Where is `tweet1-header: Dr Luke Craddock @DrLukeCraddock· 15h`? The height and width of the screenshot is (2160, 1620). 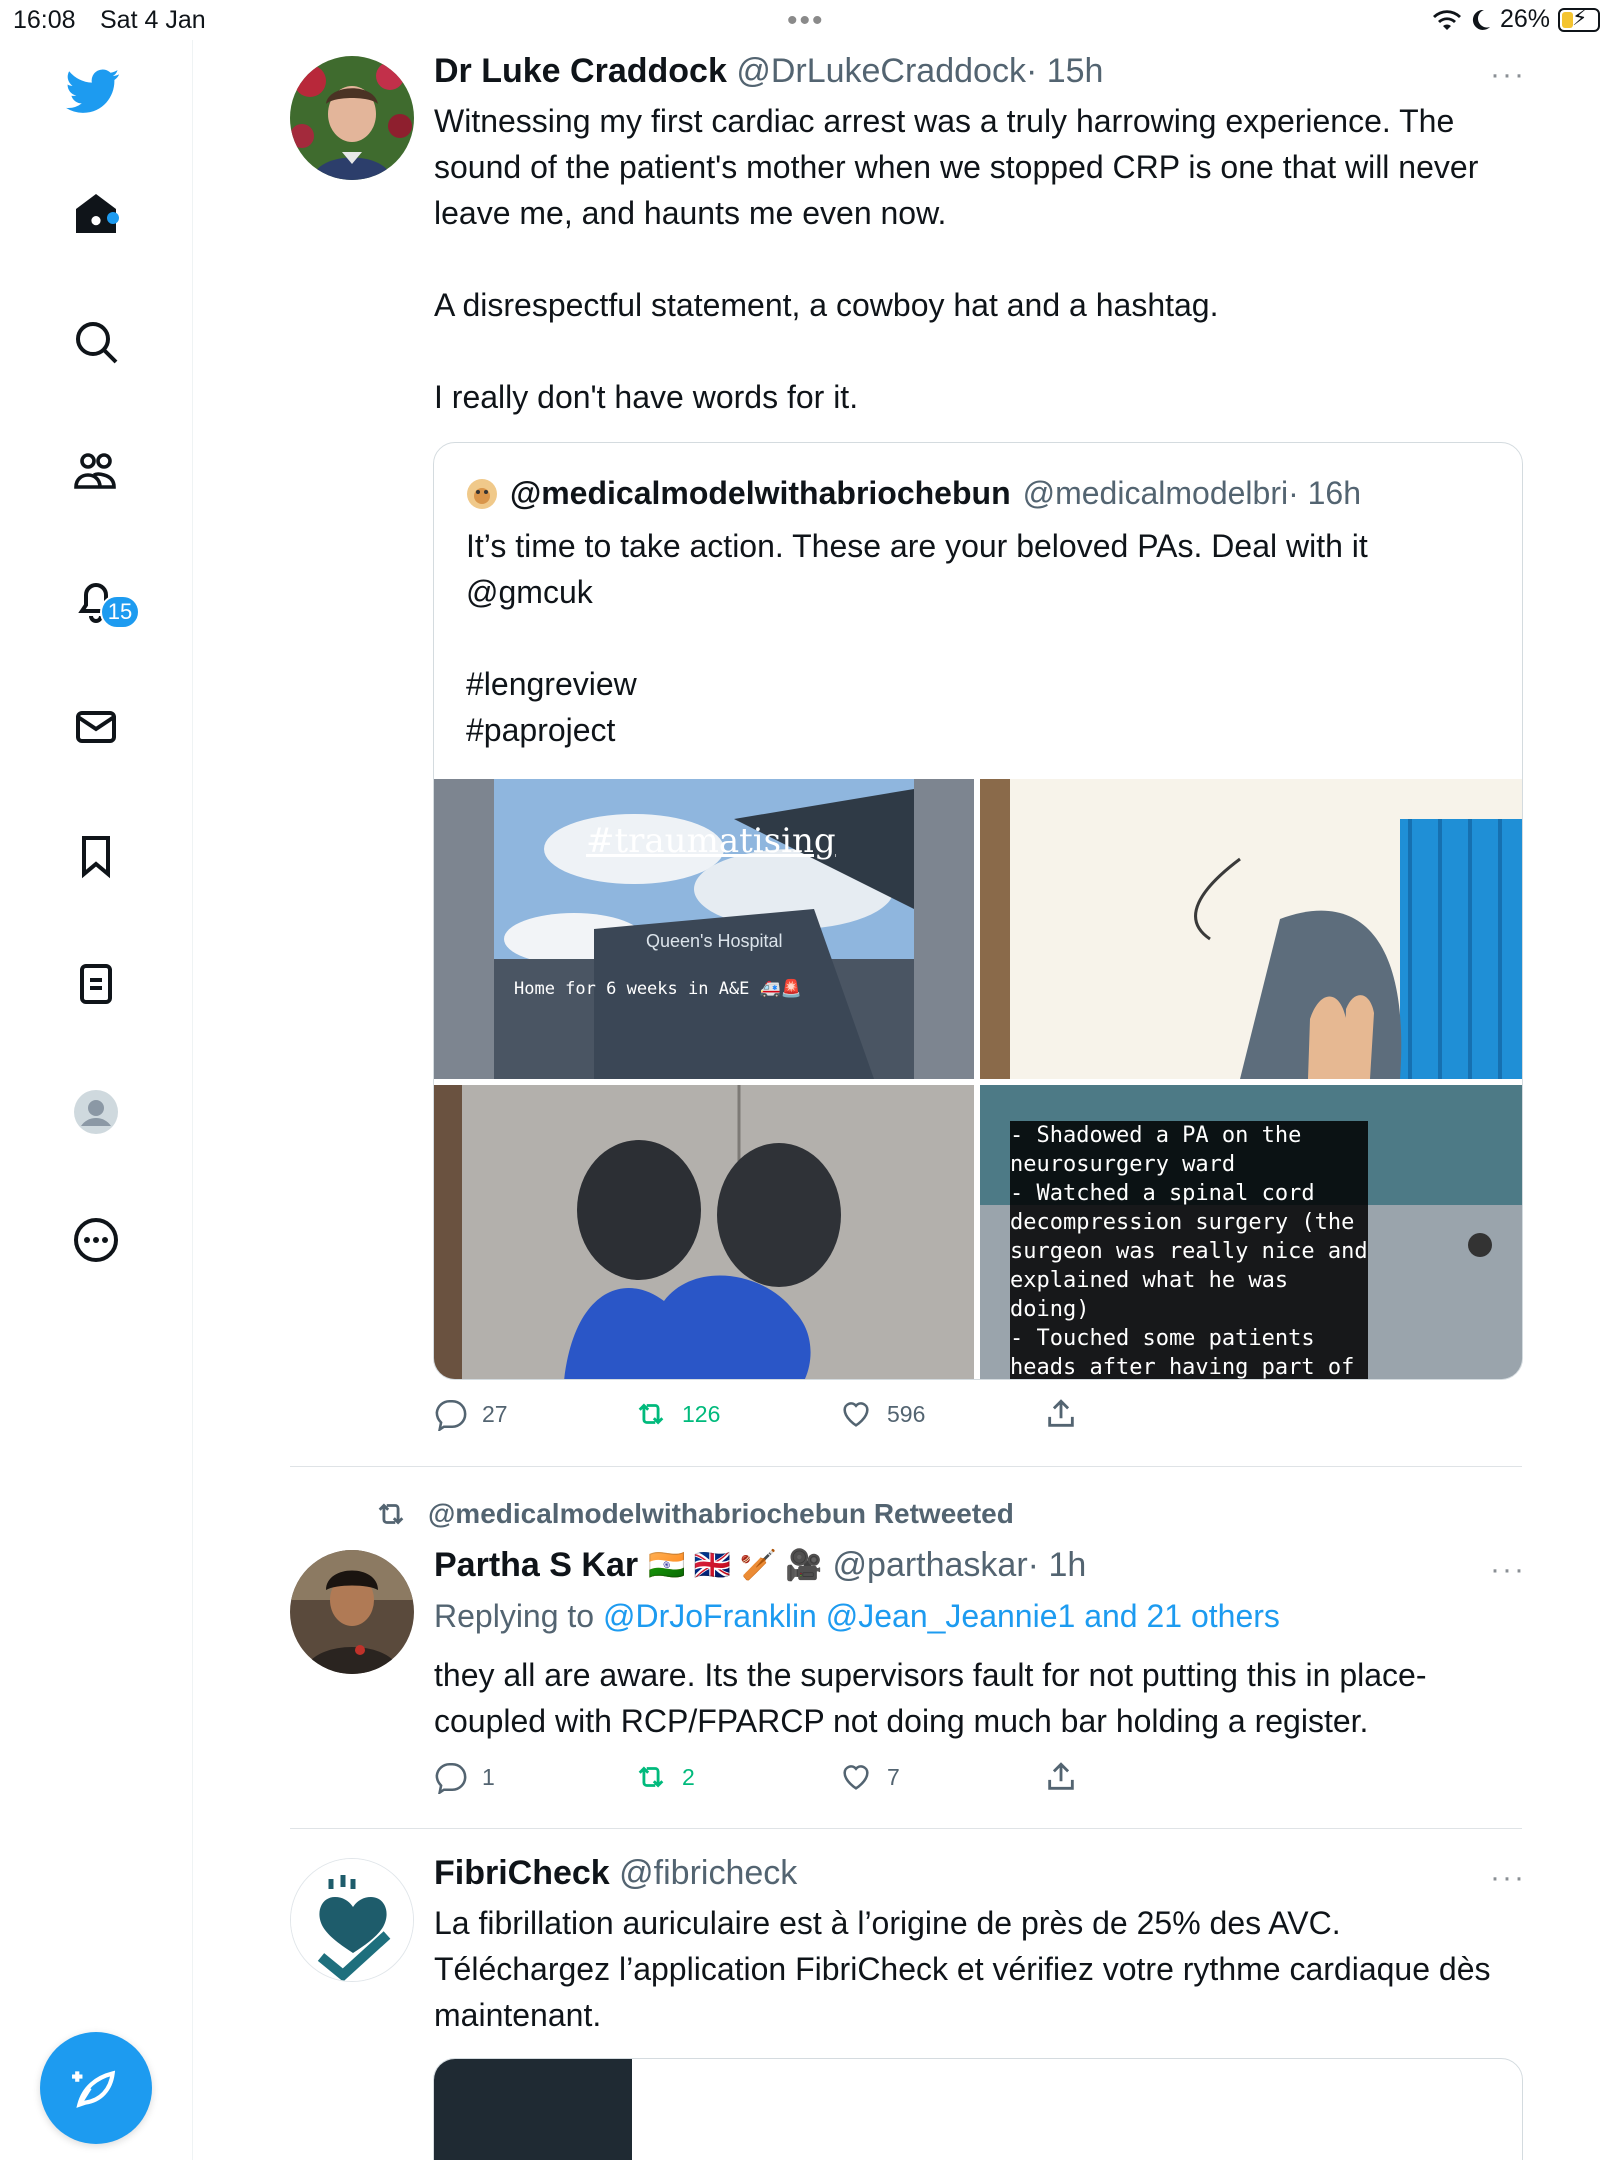
tweet1-header: Dr Luke Craddock @DrLukeCraddock· 15h is located at coordinates (768, 71).